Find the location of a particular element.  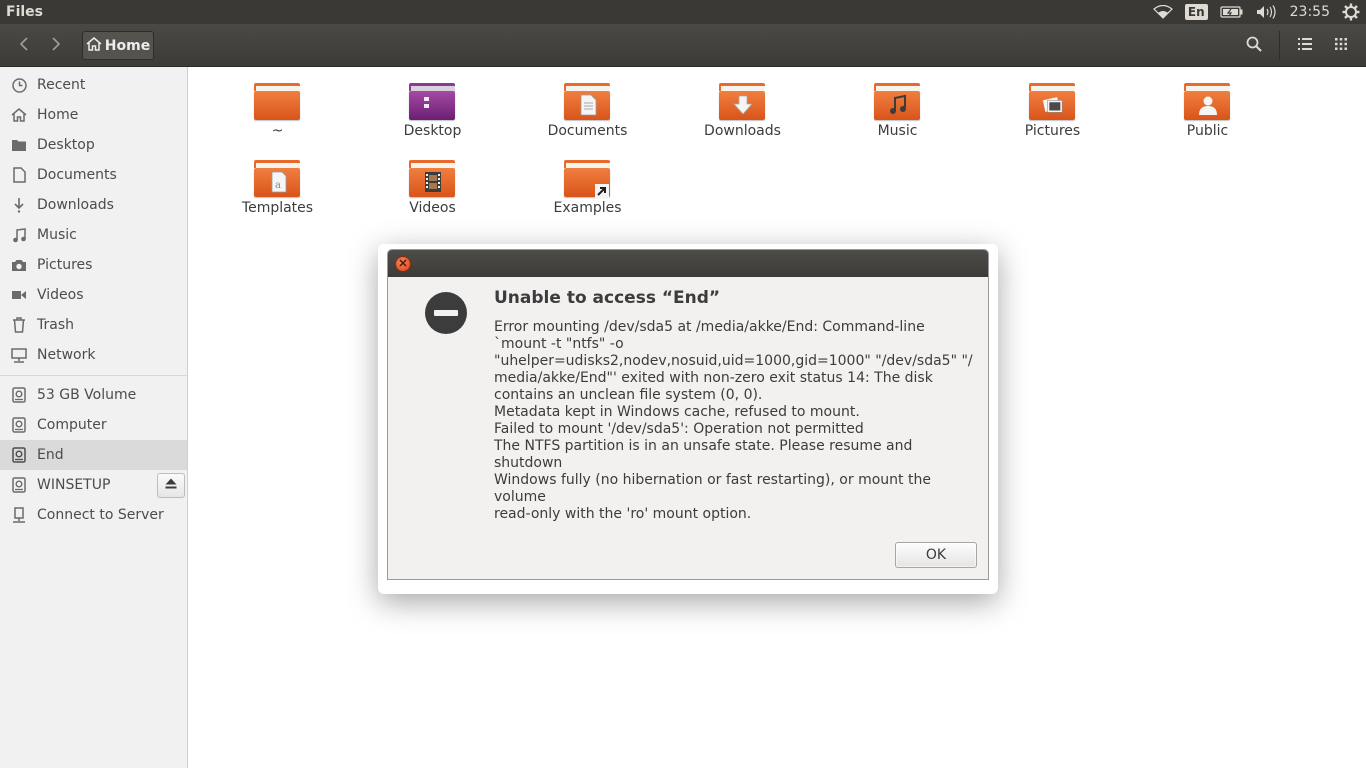

video-icon is located at coordinates (19, 295).